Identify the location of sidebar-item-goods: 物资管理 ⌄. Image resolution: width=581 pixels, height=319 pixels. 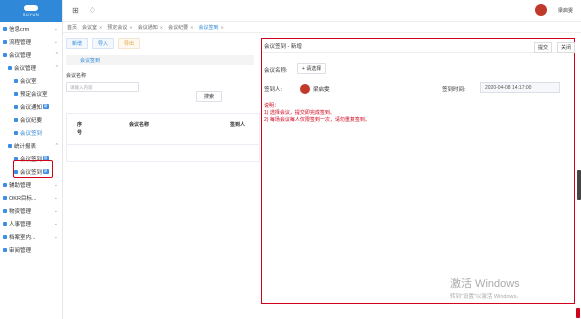
(31, 210).